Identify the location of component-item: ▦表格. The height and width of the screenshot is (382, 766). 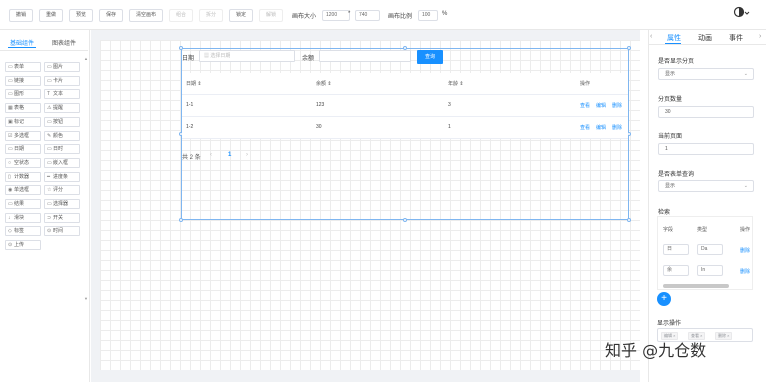
(23, 108).